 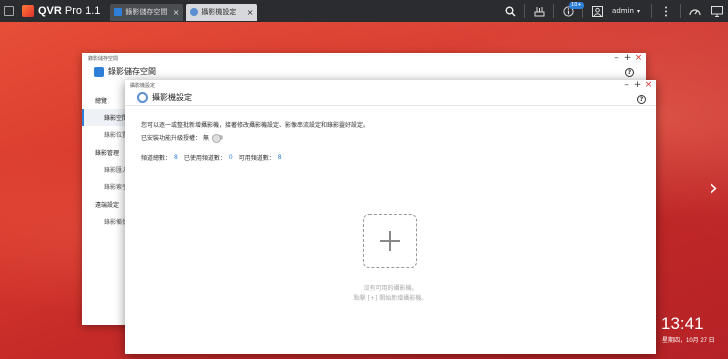 I want to click on more-icon, so click(x=666, y=11).